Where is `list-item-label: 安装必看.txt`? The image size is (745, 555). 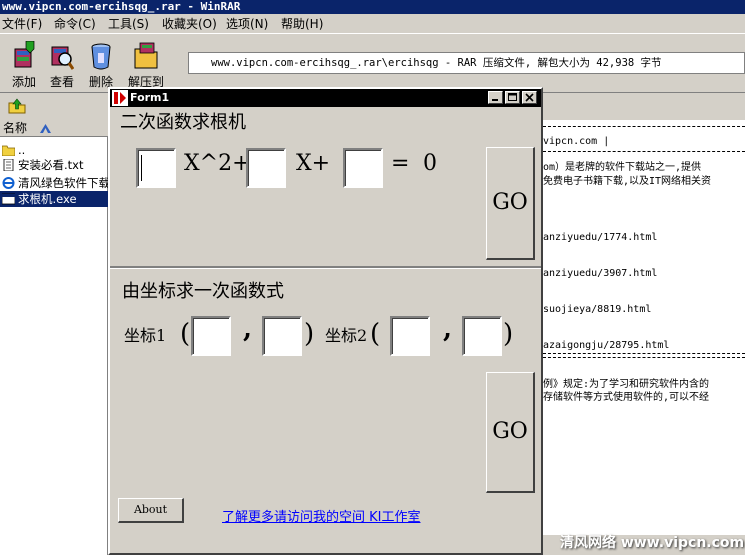 list-item-label: 安装必看.txt is located at coordinates (51, 165).